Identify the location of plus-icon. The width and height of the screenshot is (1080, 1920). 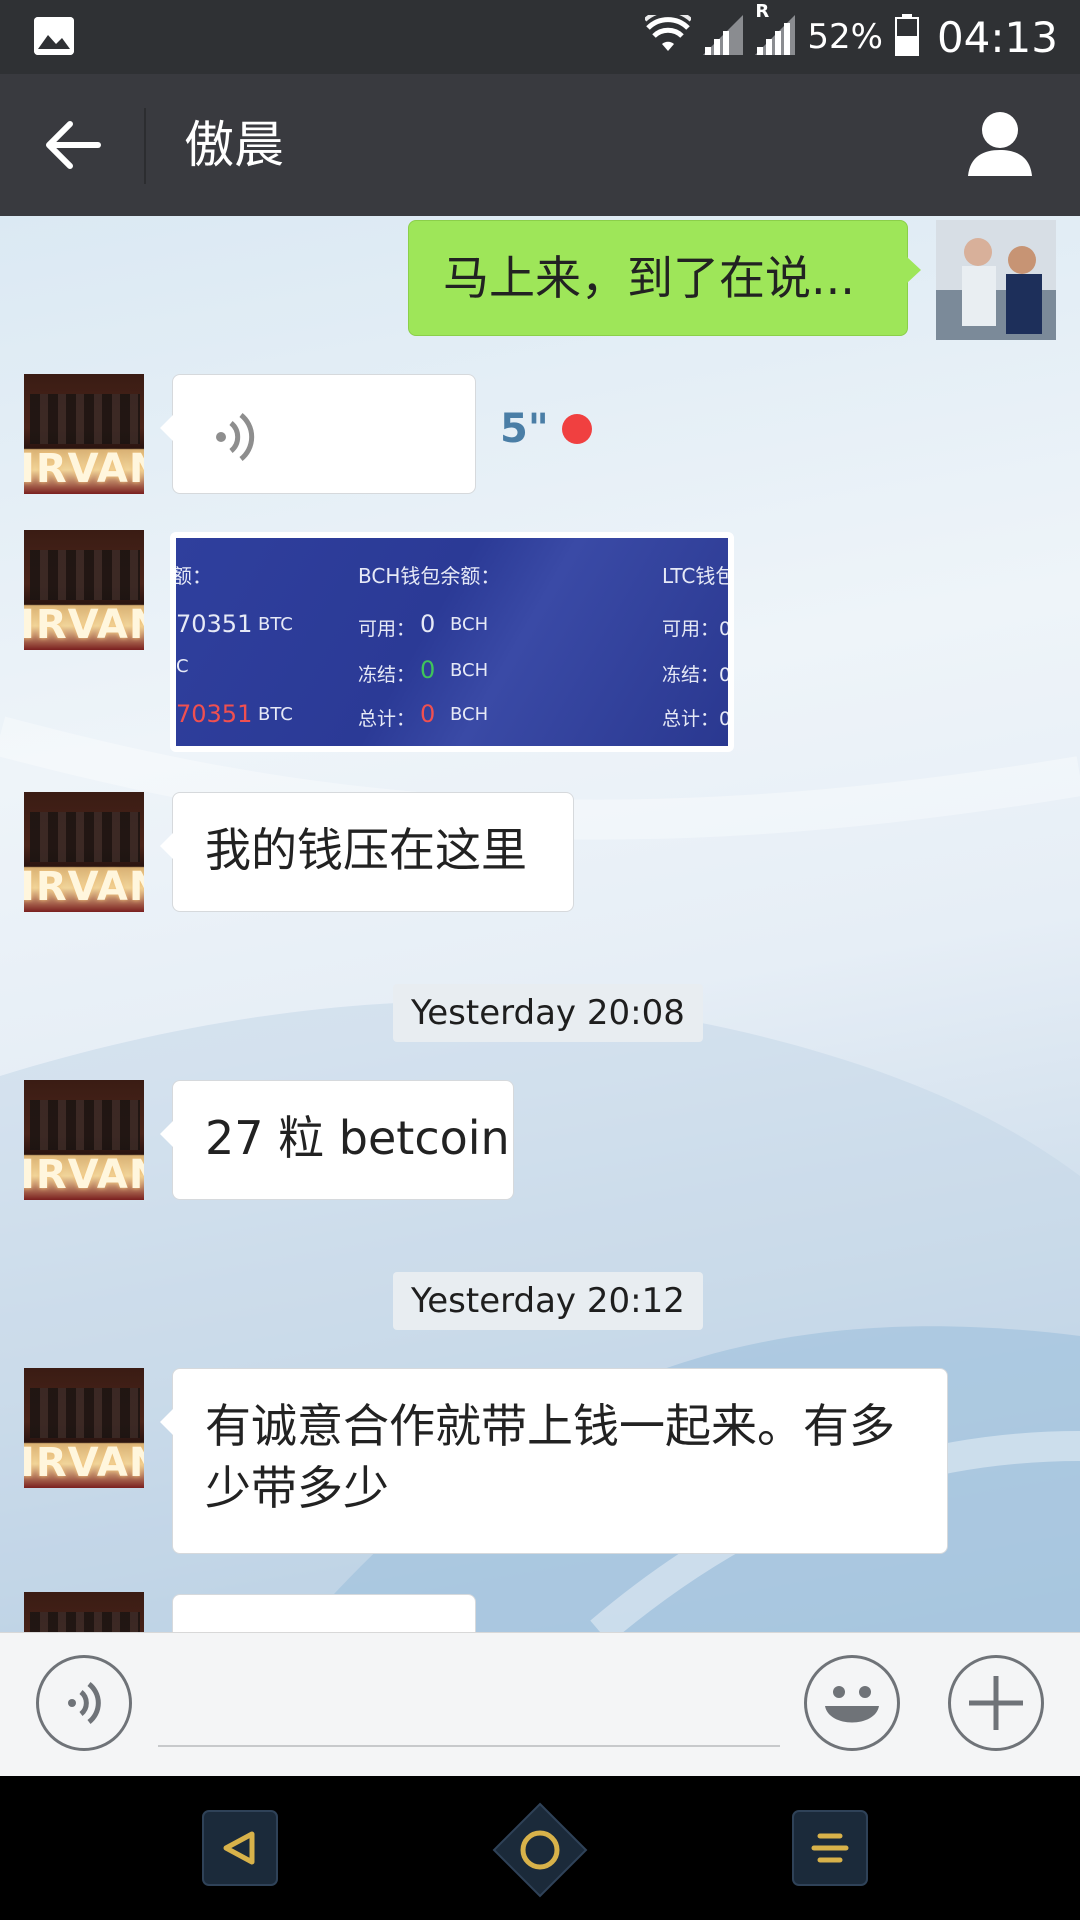
(996, 1703).